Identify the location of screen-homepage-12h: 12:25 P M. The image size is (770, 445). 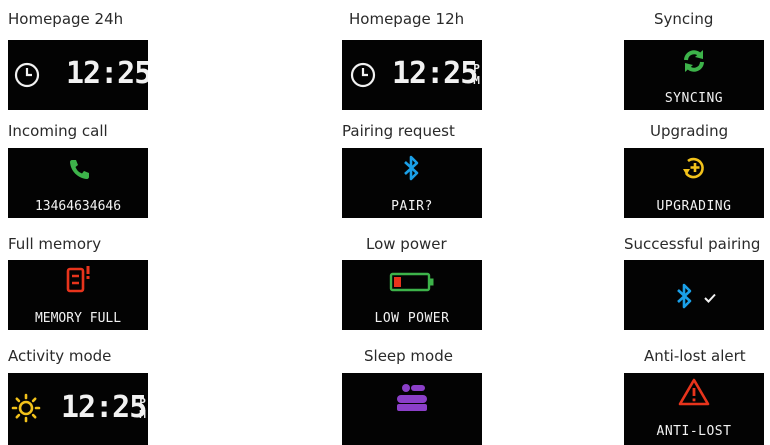
(412, 75).